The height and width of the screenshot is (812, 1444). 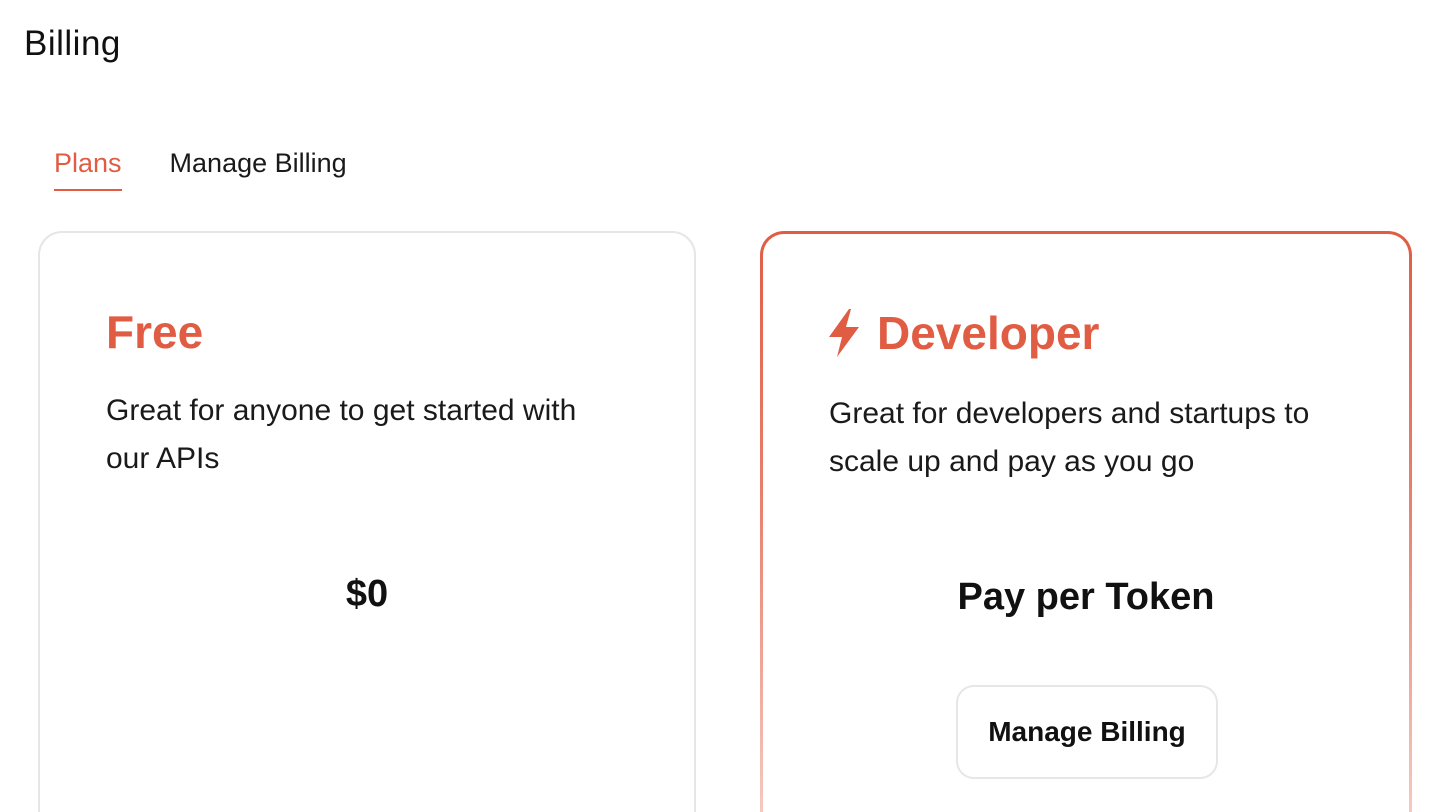 What do you see at coordinates (844, 333) in the screenshot?
I see `lightning-bolt-icon` at bounding box center [844, 333].